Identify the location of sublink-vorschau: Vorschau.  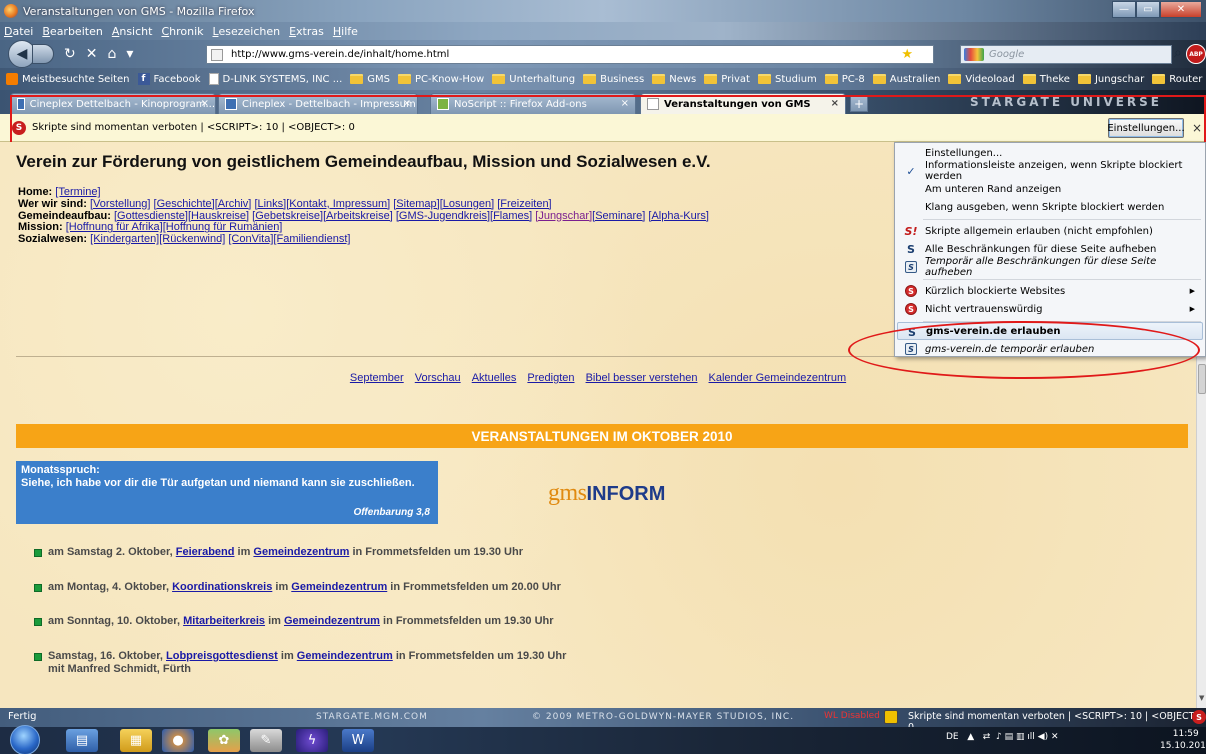
(438, 378).